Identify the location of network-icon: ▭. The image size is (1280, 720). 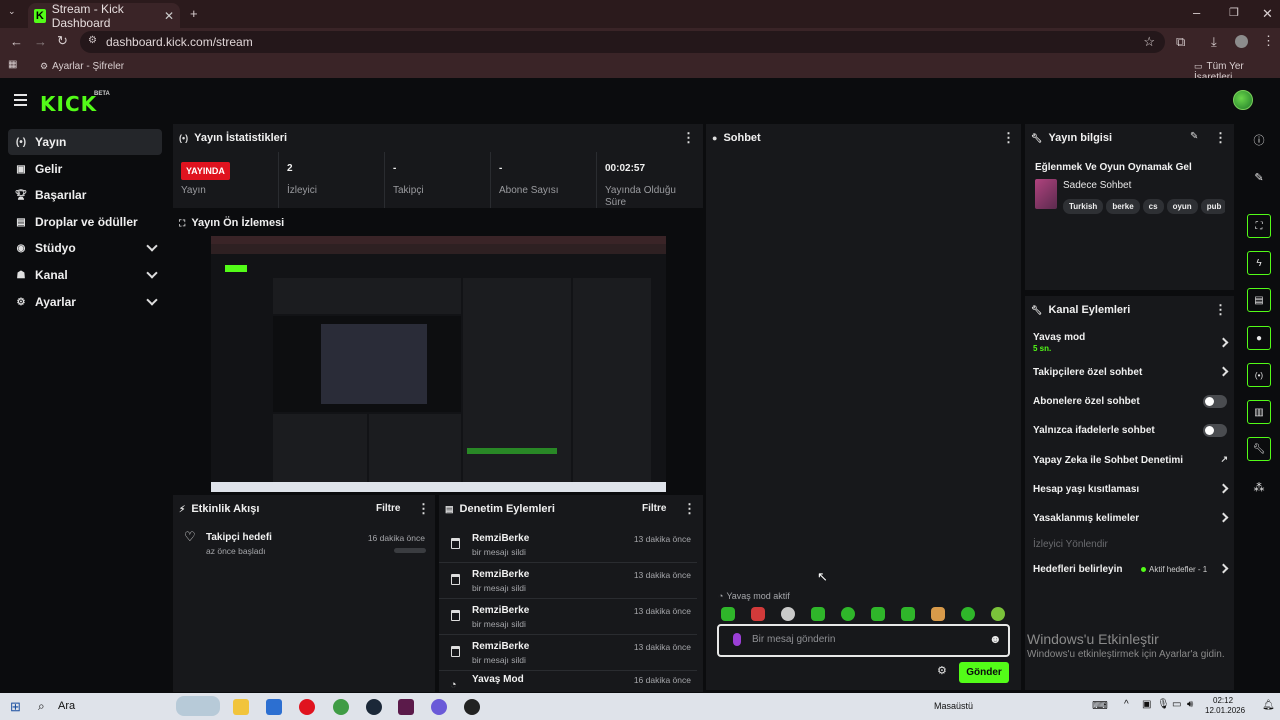
(1176, 704).